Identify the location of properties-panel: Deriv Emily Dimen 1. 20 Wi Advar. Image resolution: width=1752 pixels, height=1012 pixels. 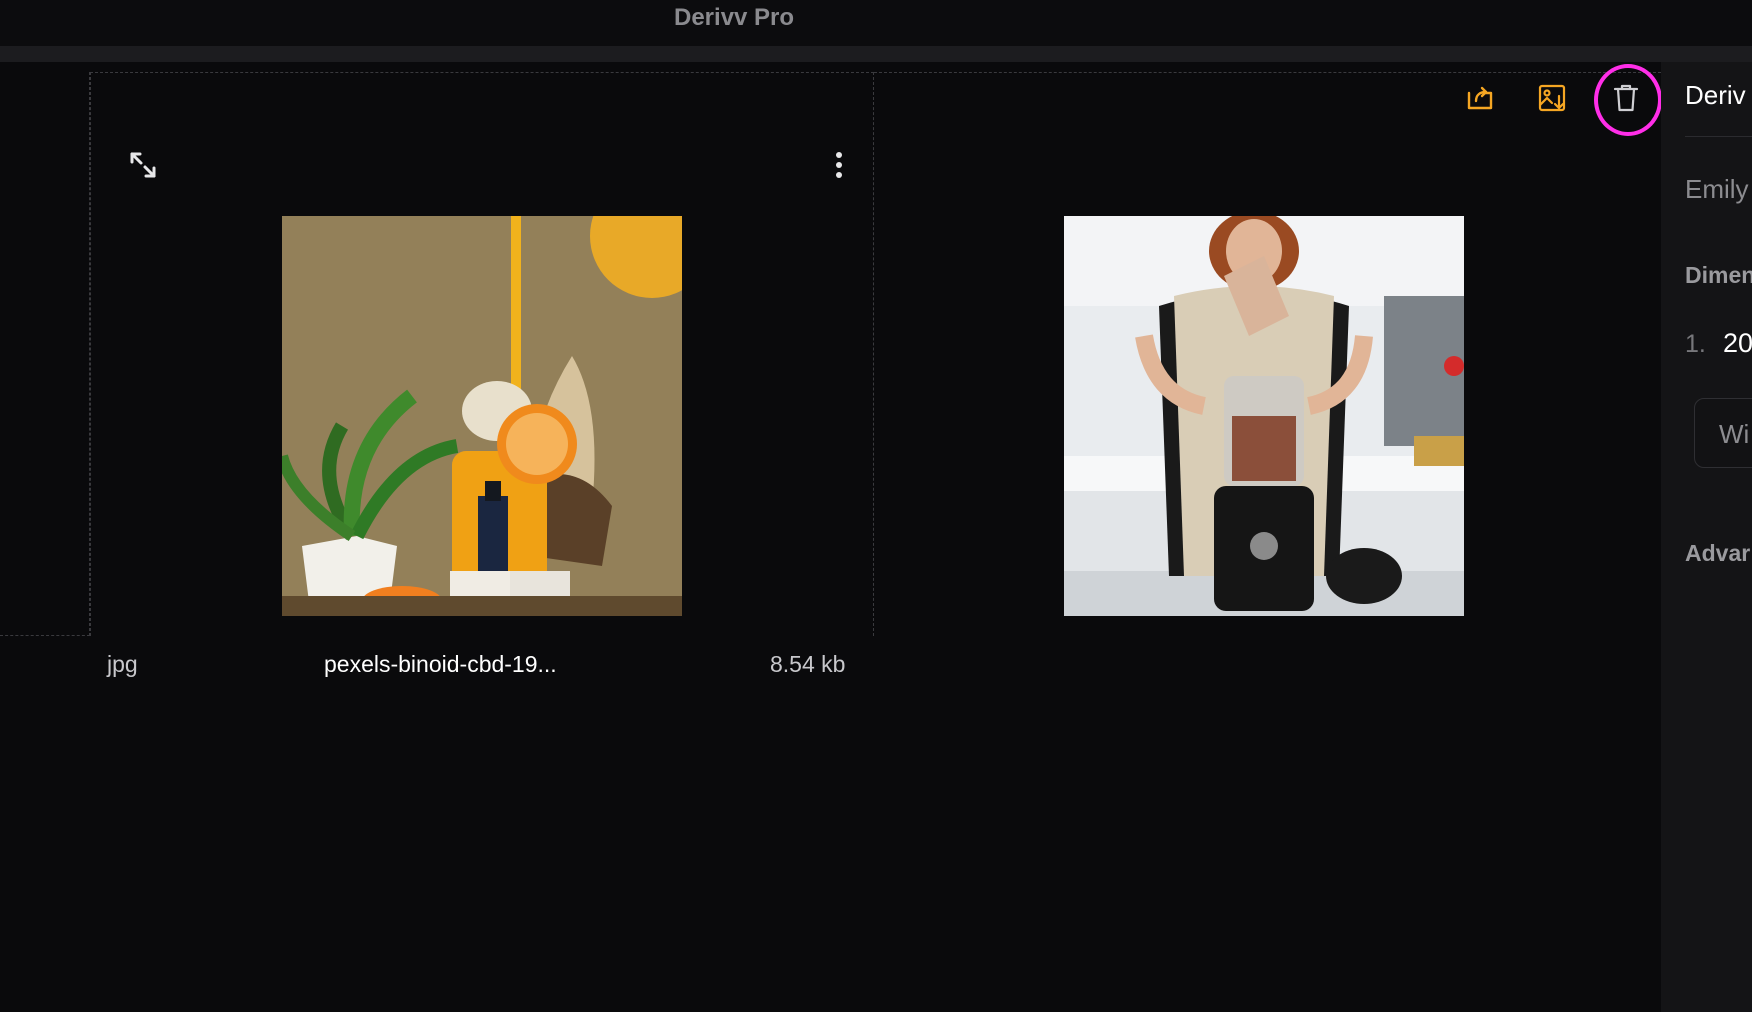
(1706, 537).